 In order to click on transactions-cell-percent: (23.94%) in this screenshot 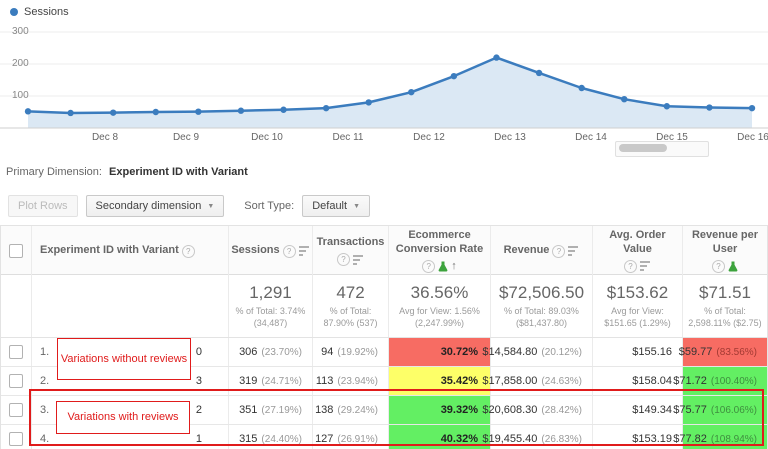, I will do `click(357, 381)`.